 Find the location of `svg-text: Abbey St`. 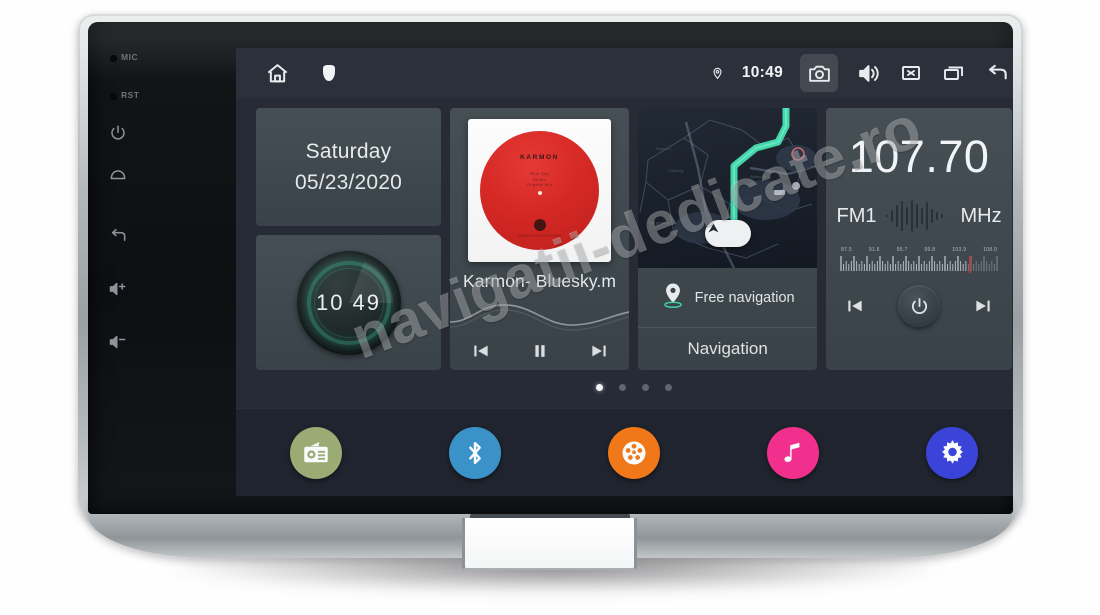

svg-text: Abbey St is located at coordinates (758, 176).